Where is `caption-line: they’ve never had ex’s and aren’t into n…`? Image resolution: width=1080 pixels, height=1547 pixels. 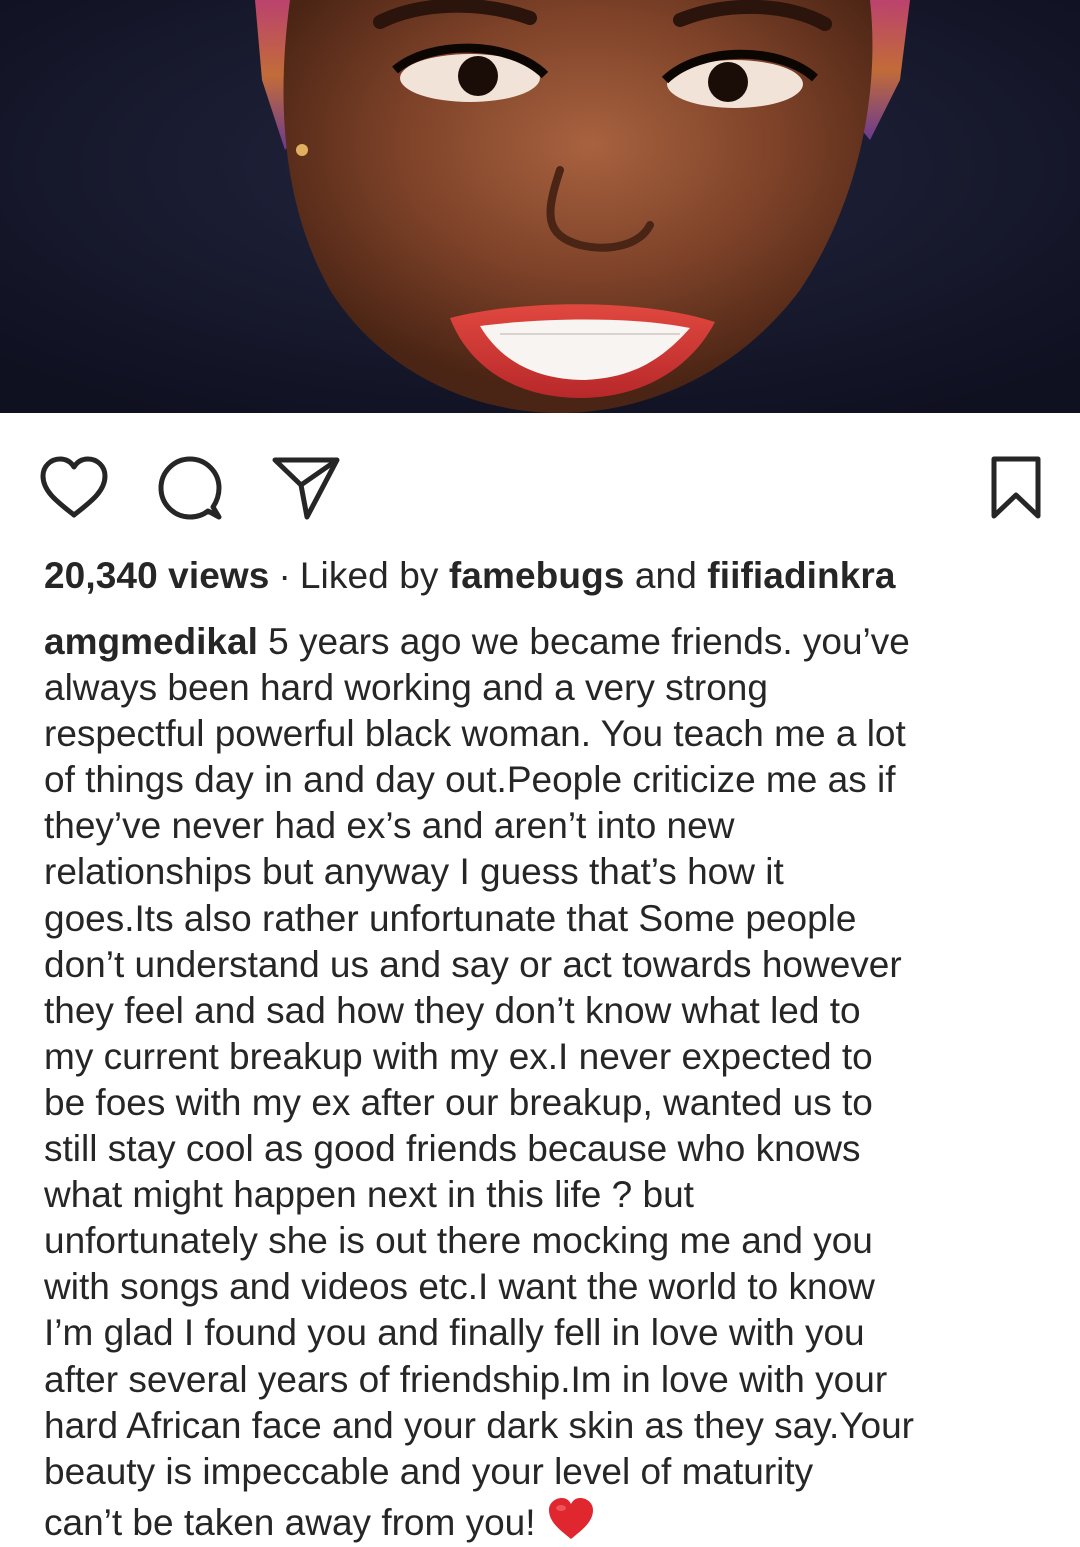 caption-line: they’ve never had ex’s and aren’t into n… is located at coordinates (389, 826).